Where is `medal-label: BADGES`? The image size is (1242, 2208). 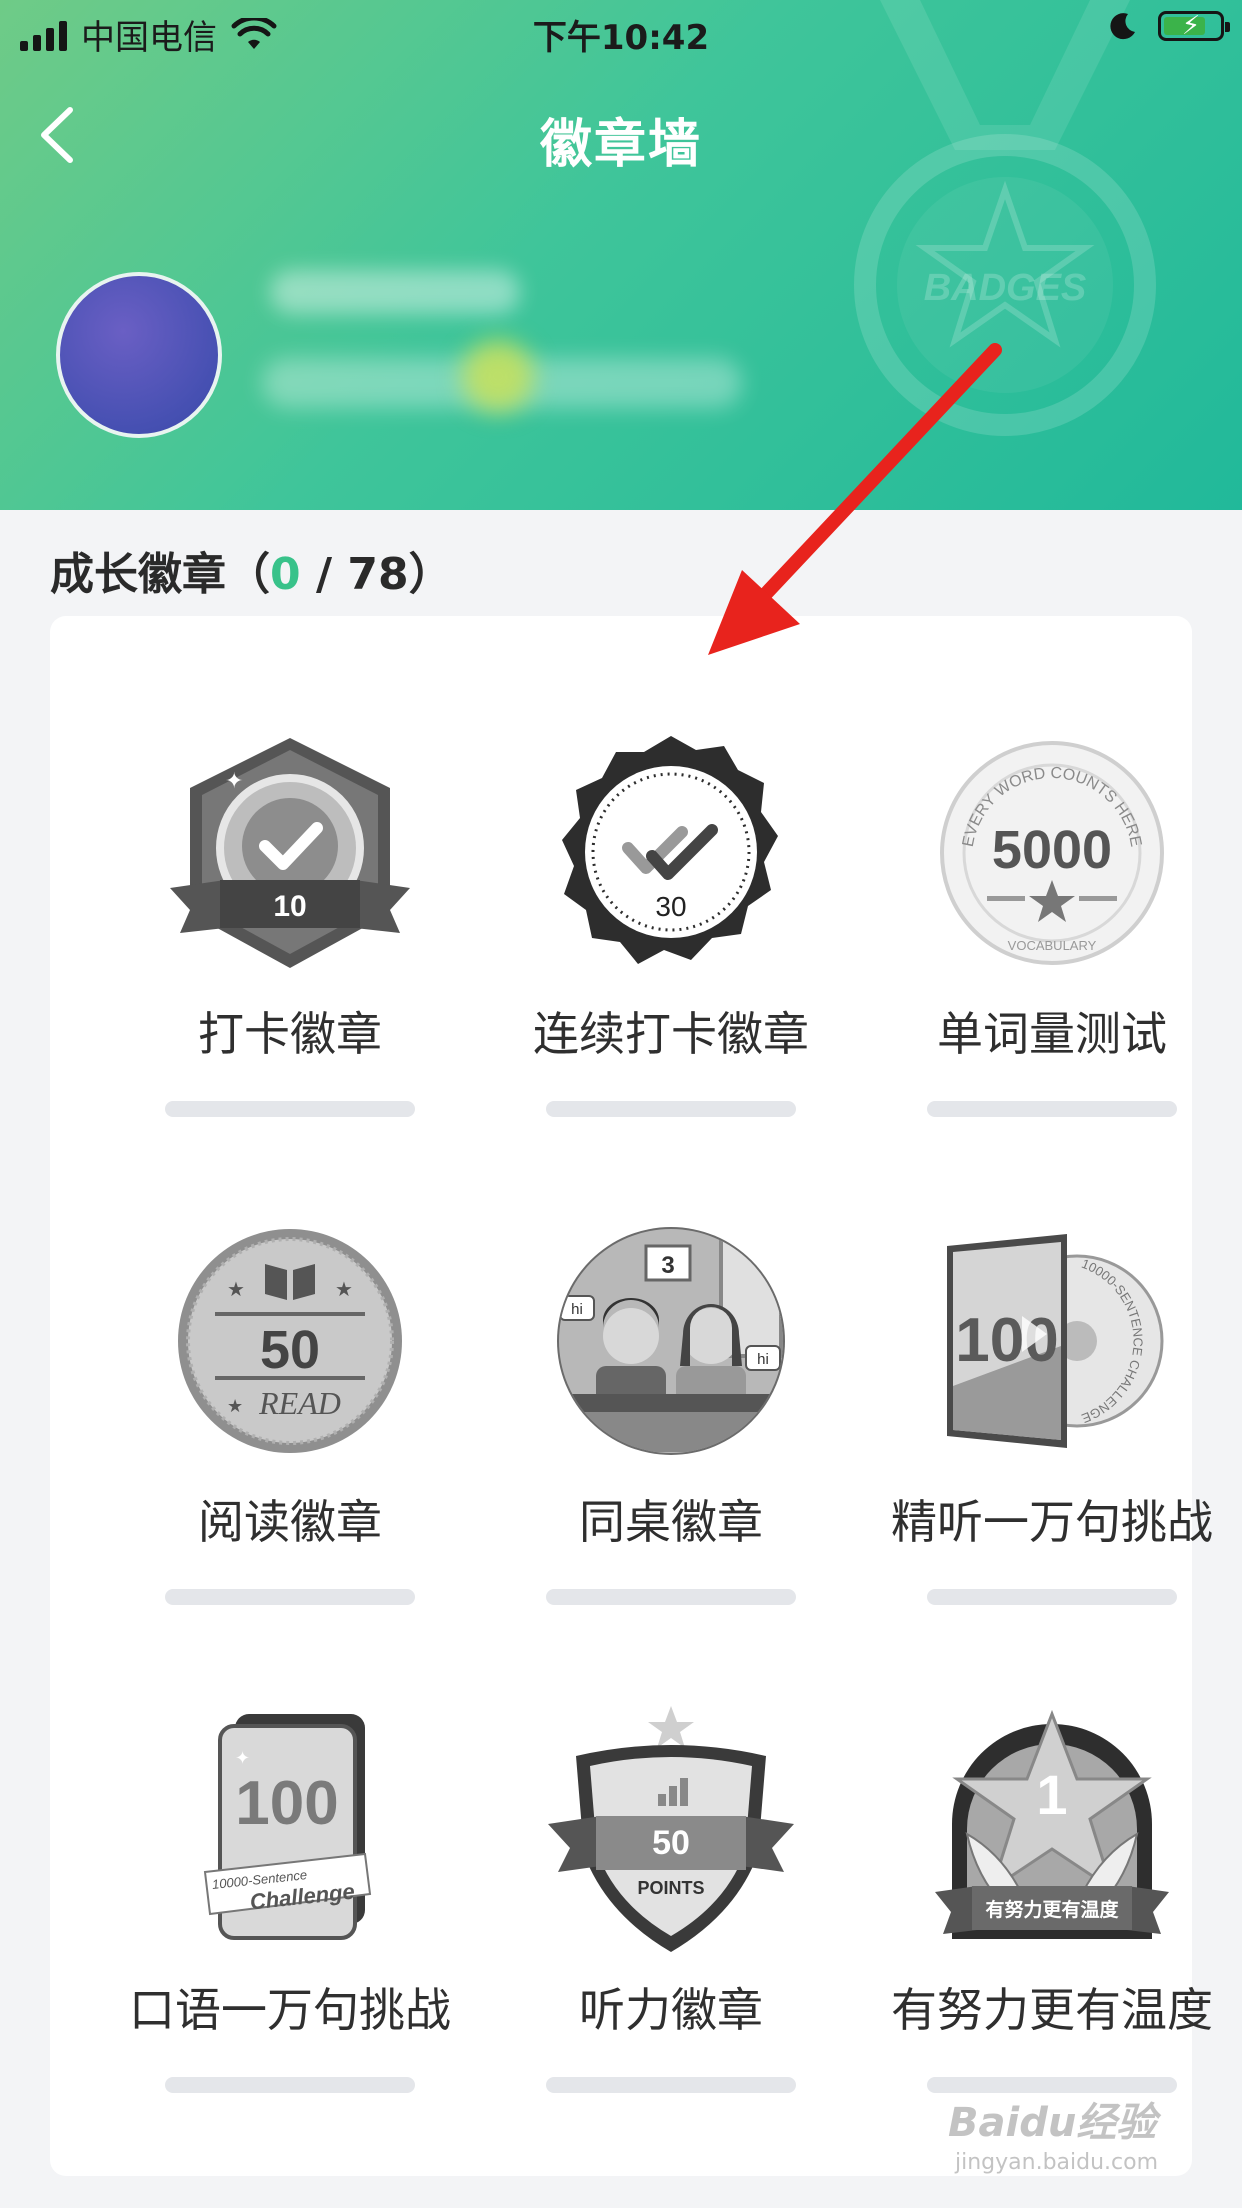
medal-label: BADGES is located at coordinates (1005, 288).